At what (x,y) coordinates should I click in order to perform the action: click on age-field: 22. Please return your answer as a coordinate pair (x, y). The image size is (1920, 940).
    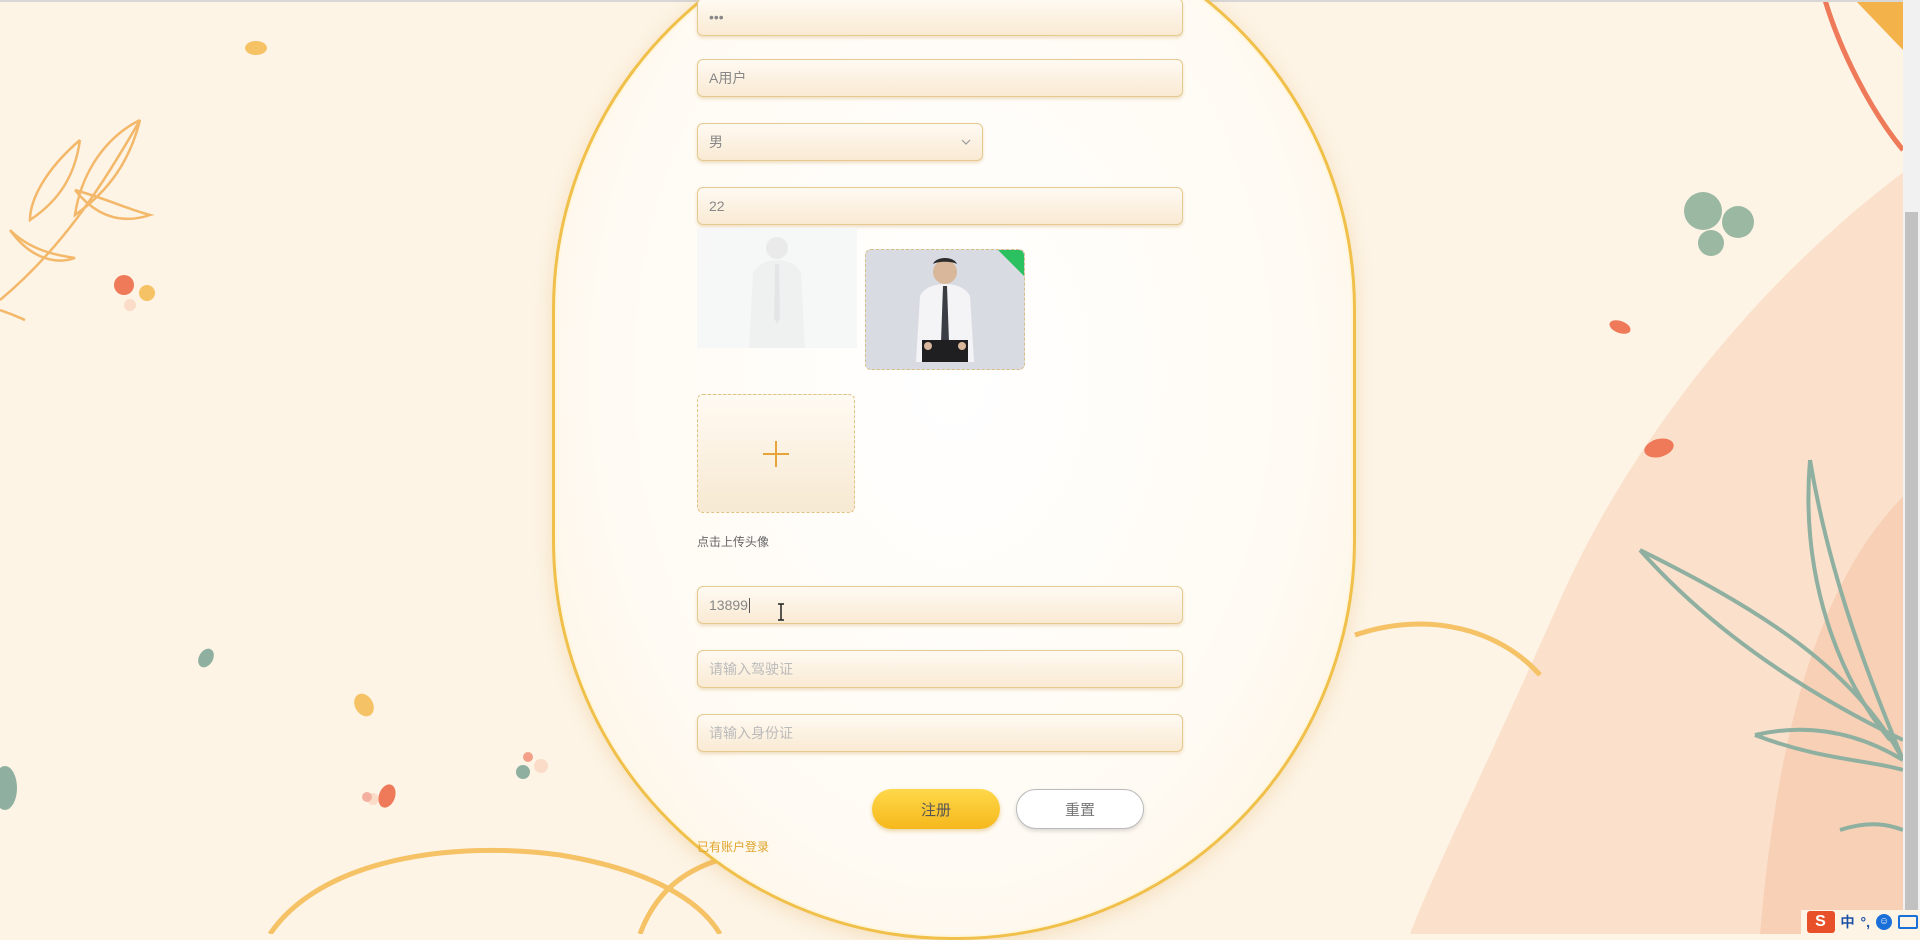
    Looking at the image, I should click on (940, 206).